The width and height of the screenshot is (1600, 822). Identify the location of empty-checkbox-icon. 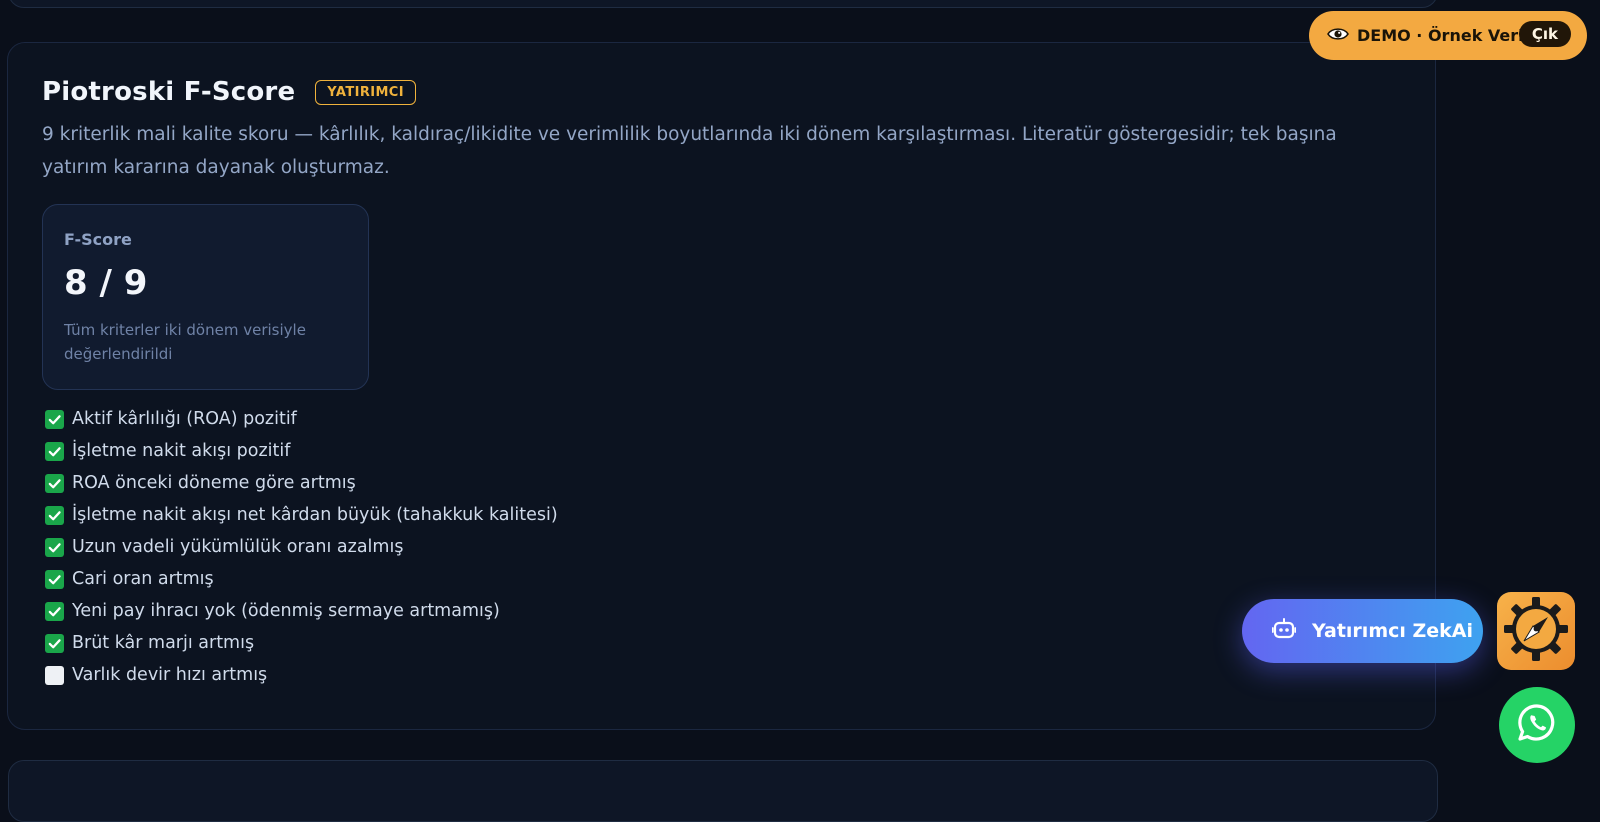
(54, 675).